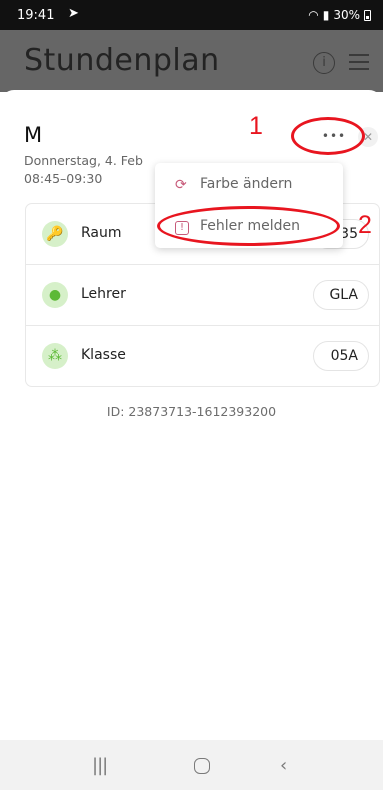 The image size is (383, 790). Describe the element at coordinates (83, 160) in the screenshot. I see `lesson-date: Donnerstag, 4. Feb` at that location.